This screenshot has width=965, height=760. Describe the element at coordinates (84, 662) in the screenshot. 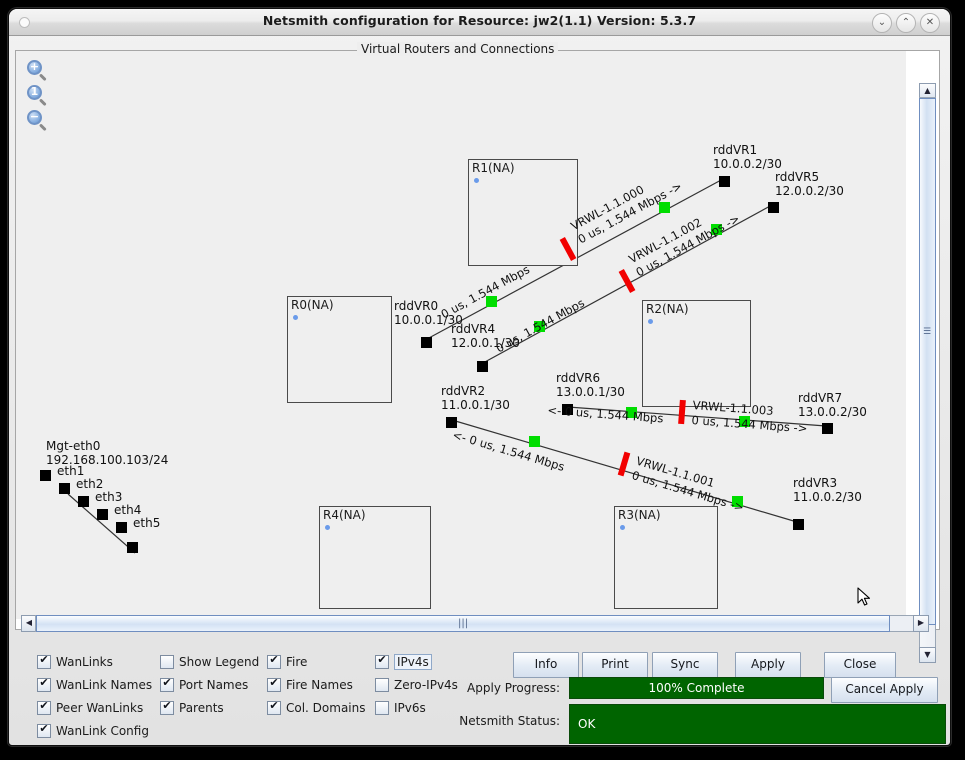

I see `checkbox-label: WanLinks` at that location.